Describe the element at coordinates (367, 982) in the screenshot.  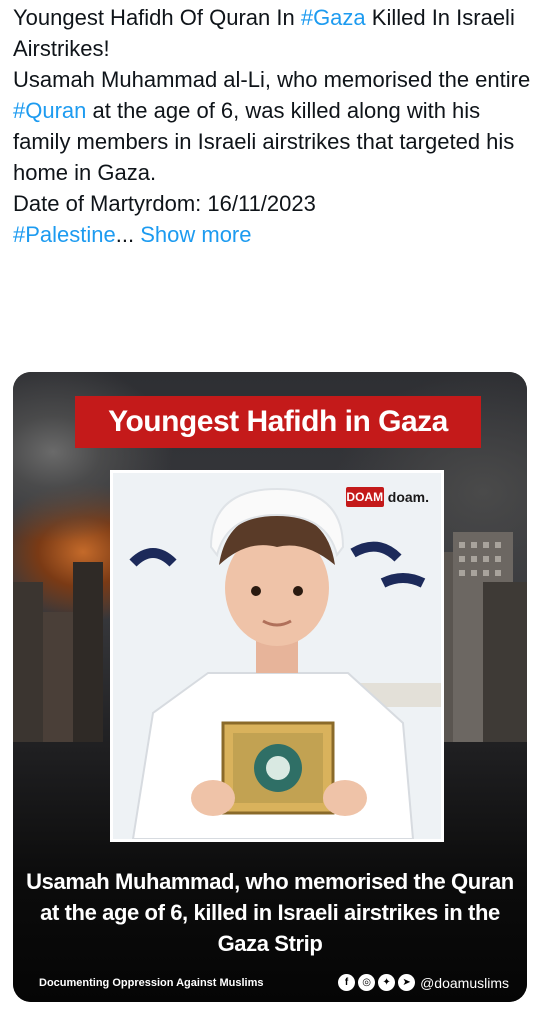
I see `instagram-icon: ◎` at that location.